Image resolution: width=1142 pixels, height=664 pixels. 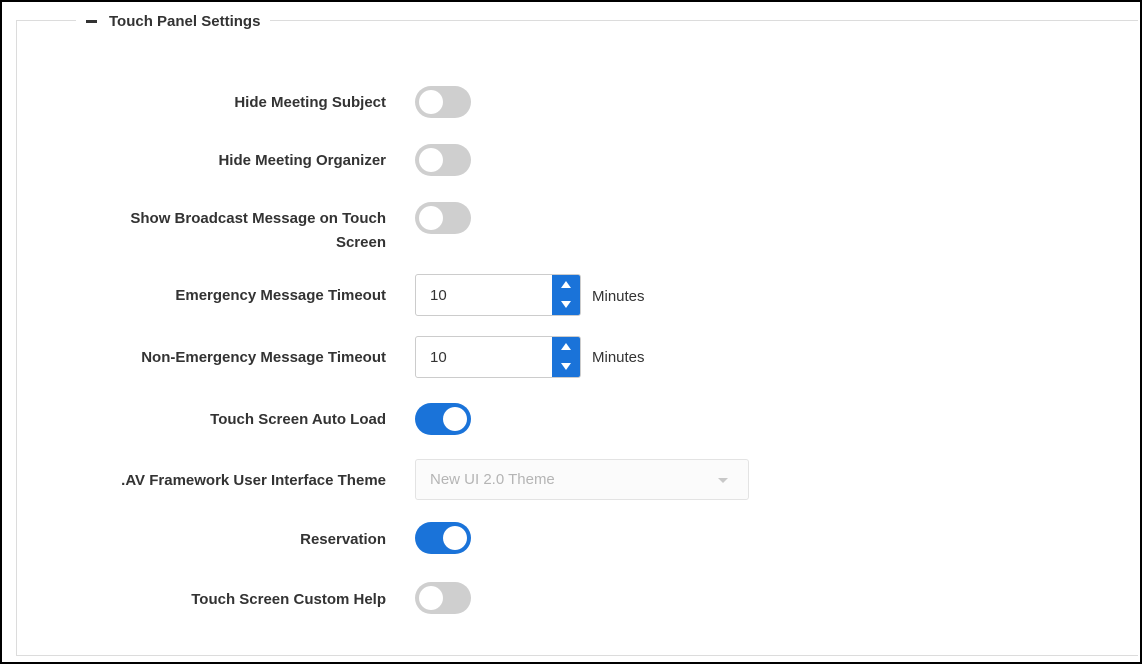 I want to click on emergency-timeout-unit: Minutes, so click(x=618, y=296).